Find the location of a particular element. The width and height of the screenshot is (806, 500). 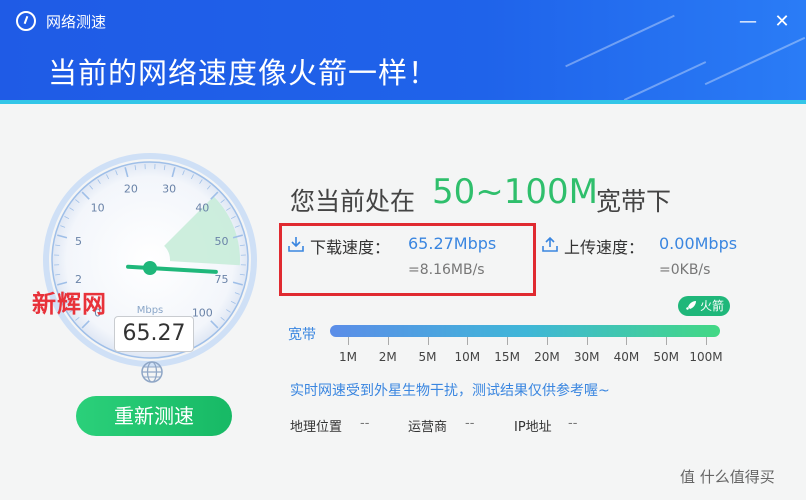

minimize-button: — is located at coordinates (748, 22).